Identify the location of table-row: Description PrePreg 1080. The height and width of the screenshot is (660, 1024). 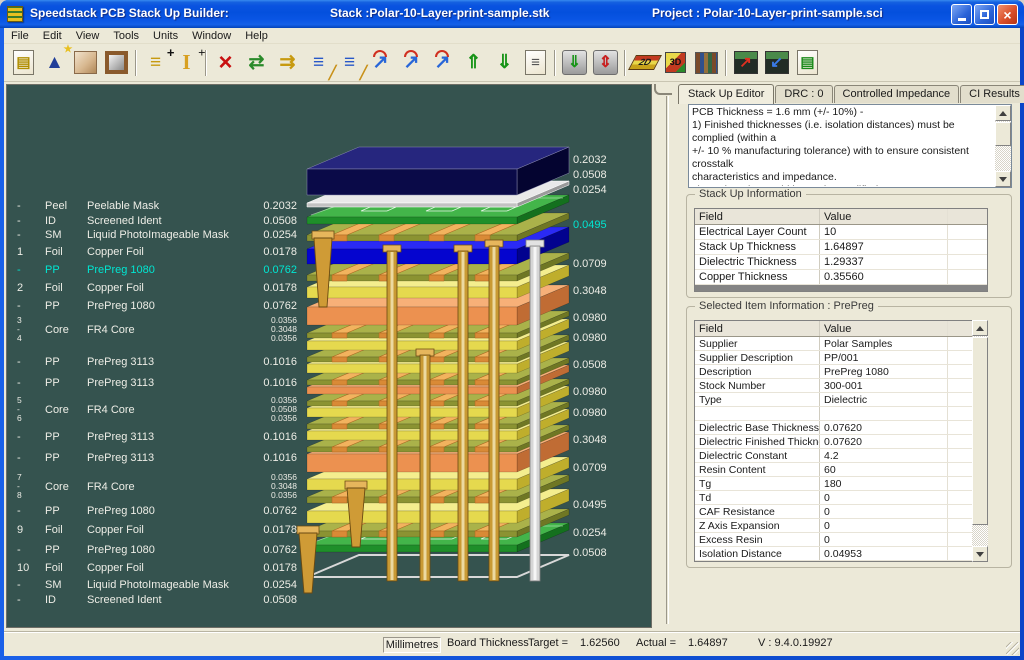
(841, 372).